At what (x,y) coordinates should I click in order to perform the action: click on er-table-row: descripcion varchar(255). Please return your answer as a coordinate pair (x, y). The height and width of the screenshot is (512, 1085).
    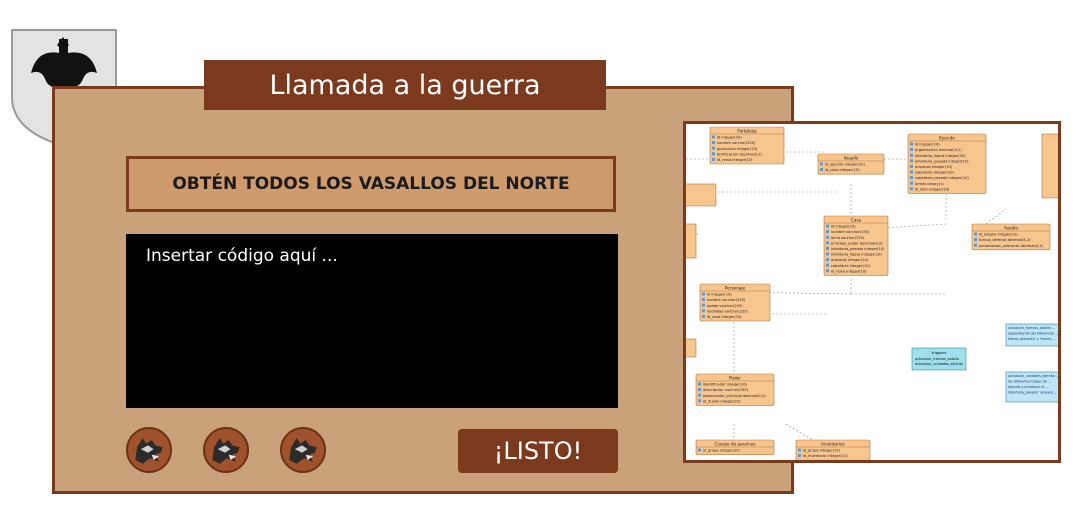
    Looking at the image, I should click on (726, 390).